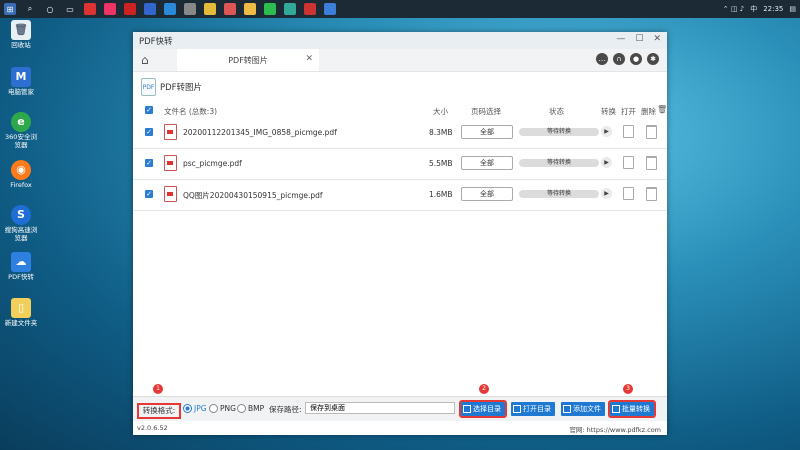 This screenshot has width=800, height=450. I want to click on footer: v2.0.6.52 官网: https://www.pdfkz.com, so click(400, 428).